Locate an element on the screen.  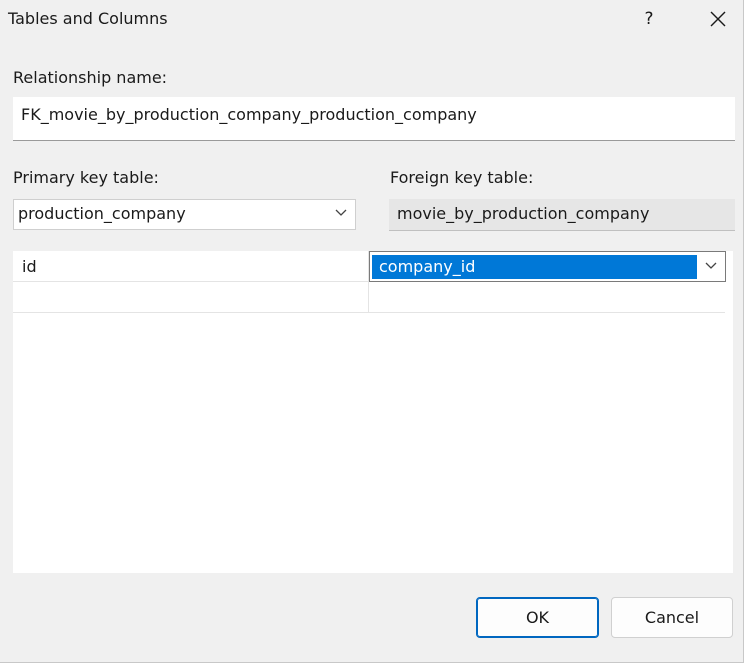
foreign-key-table-label: Foreign key table: is located at coordinates (462, 177).